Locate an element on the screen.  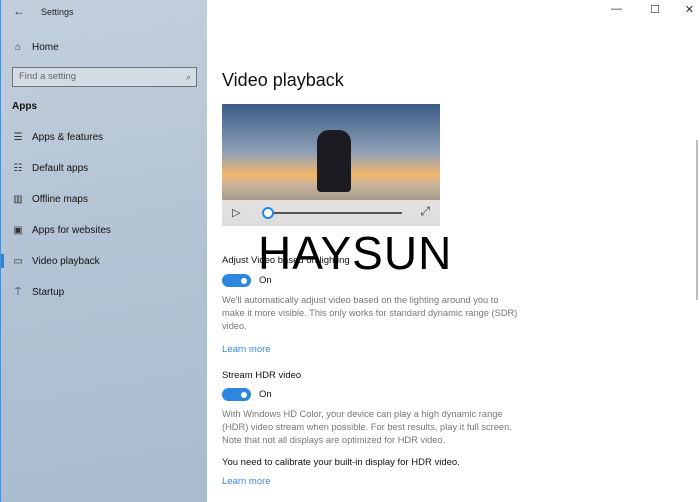
sidebar-item-apps-for-websites: ▣ Apps for websites is located at coordinates (104, 230).